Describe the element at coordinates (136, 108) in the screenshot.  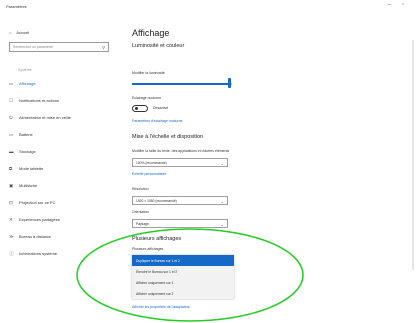
I see `toggle-knob` at that location.